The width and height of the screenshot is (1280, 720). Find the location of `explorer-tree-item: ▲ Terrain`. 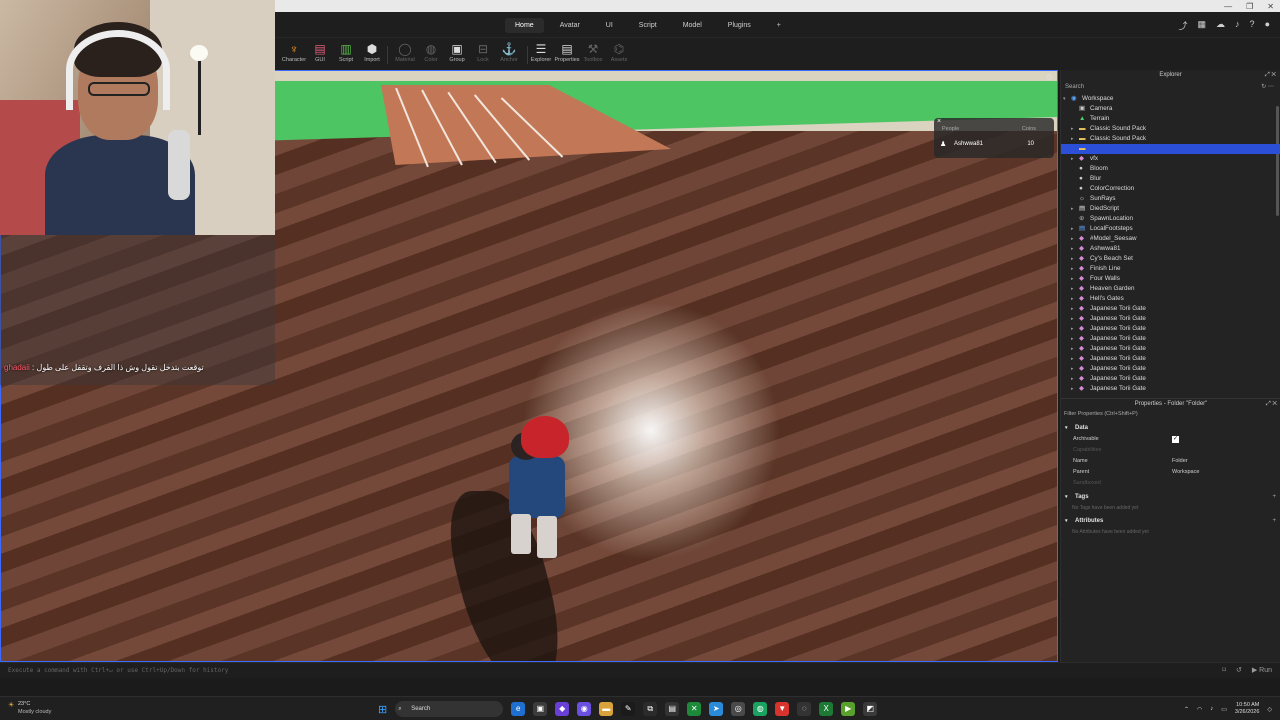

explorer-tree-item: ▲ Terrain is located at coordinates (1170, 119).